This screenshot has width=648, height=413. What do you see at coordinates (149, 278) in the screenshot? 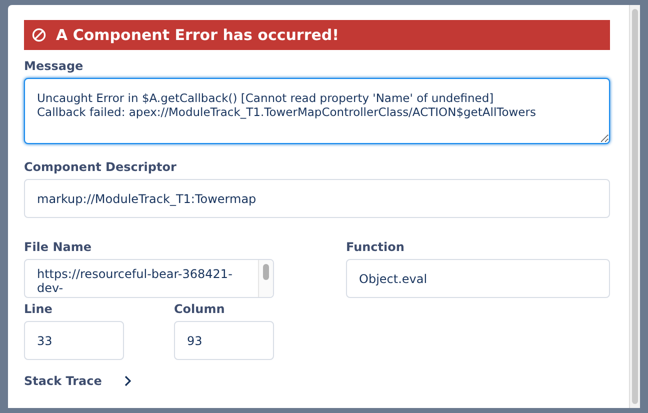
I see `file-name-field: https://resourceful-bear-368421-dev-` at bounding box center [149, 278].